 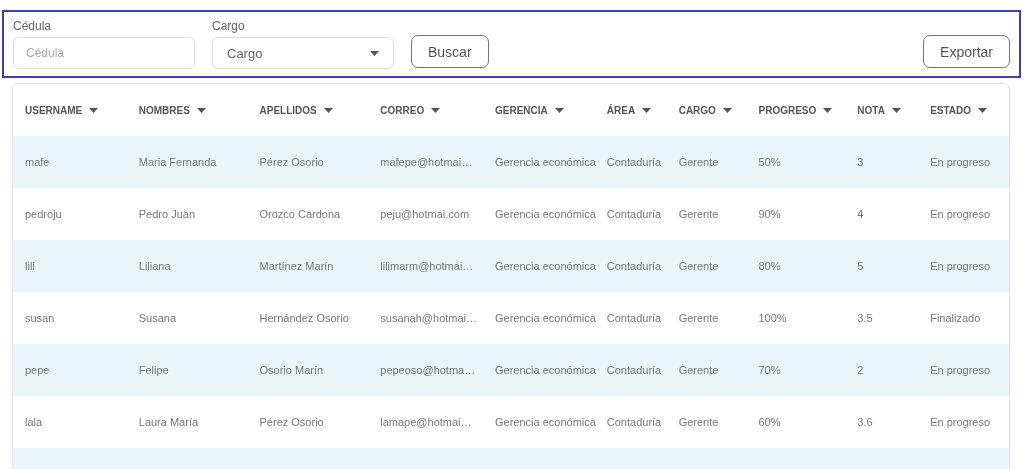 What do you see at coordinates (320, 110) in the screenshot?
I see `column-header: APELLIDOS` at bounding box center [320, 110].